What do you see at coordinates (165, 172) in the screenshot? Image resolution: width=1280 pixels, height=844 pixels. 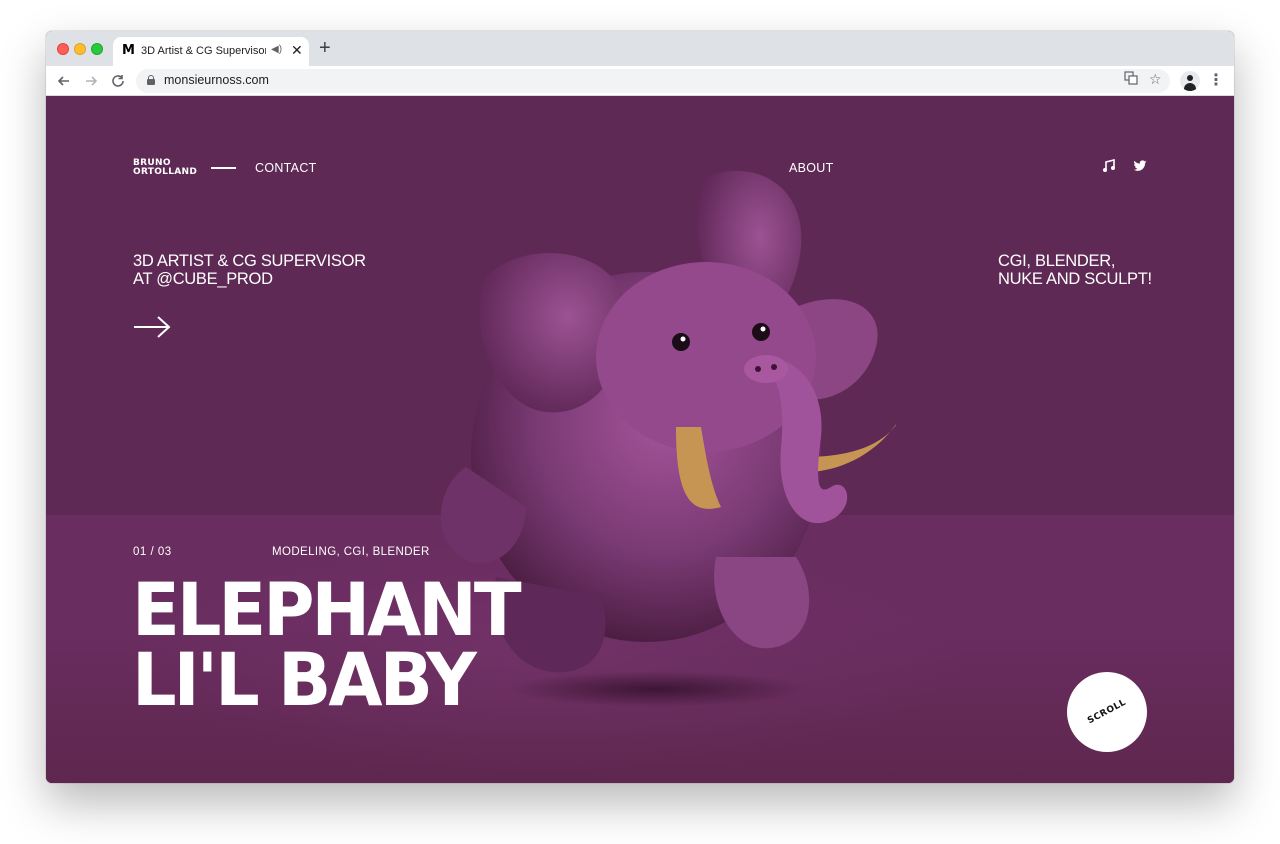 I see `logo-line-2: ORTOLLAND` at bounding box center [165, 172].